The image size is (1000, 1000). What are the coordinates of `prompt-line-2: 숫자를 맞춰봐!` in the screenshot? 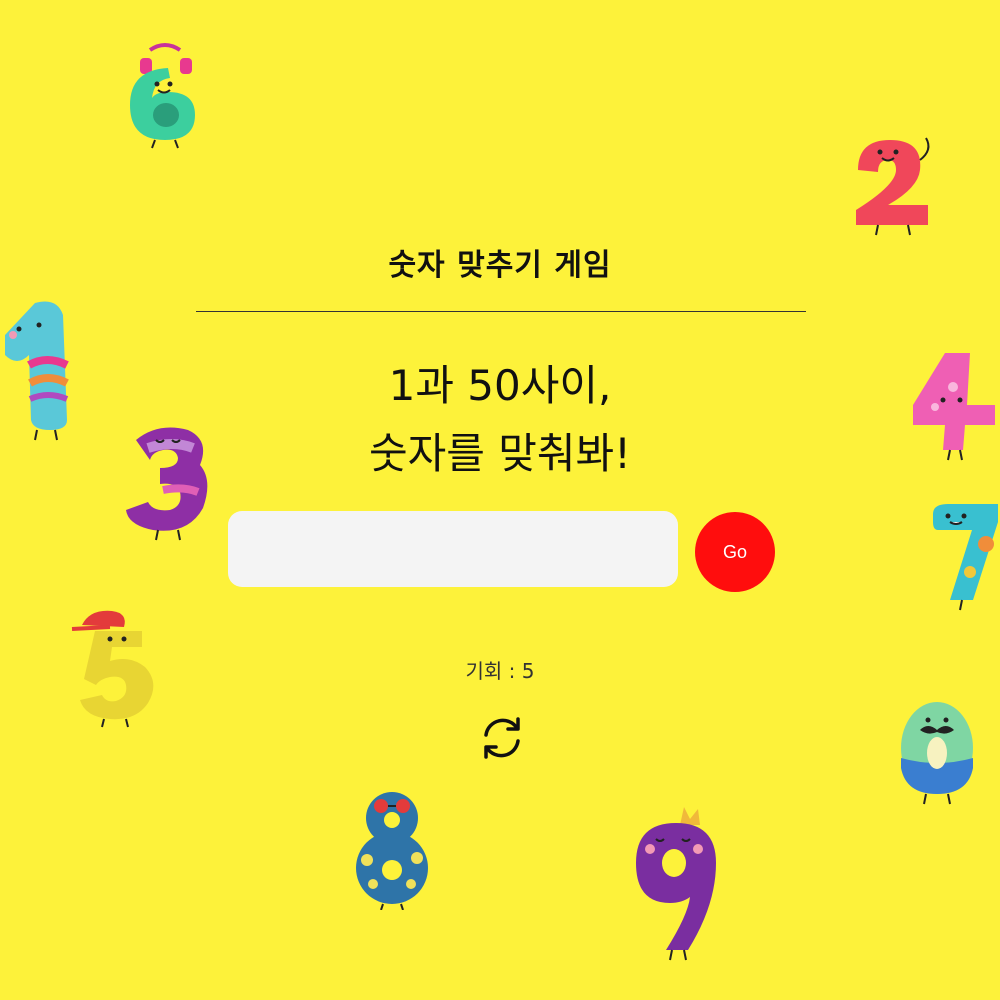 It's located at (500, 453).